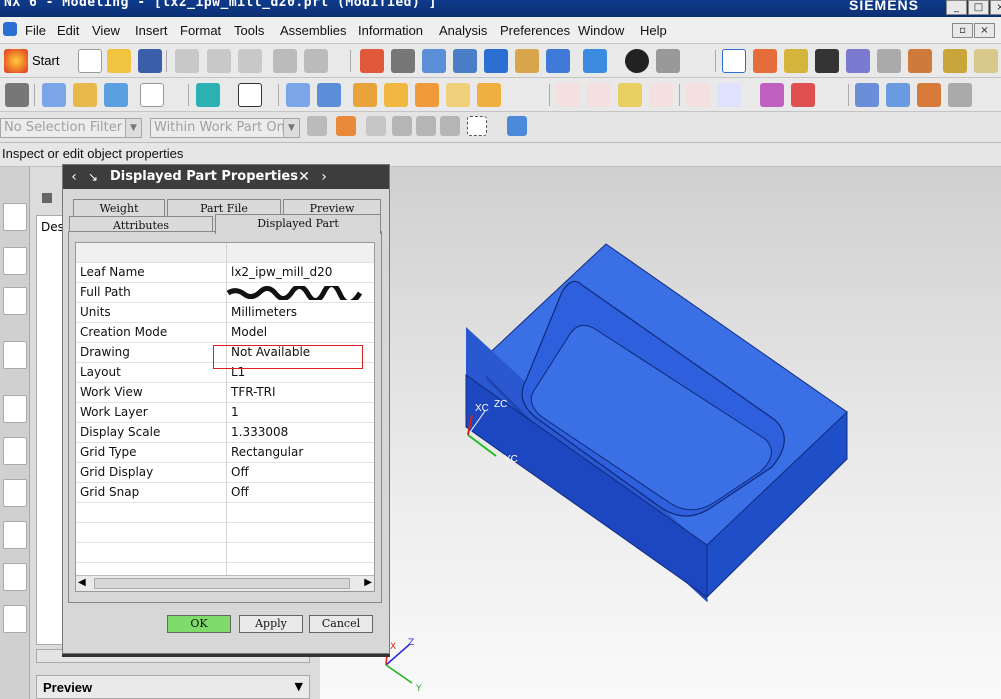 This screenshot has height=699, width=1001. I want to click on undo-select-icon, so click(376, 126).